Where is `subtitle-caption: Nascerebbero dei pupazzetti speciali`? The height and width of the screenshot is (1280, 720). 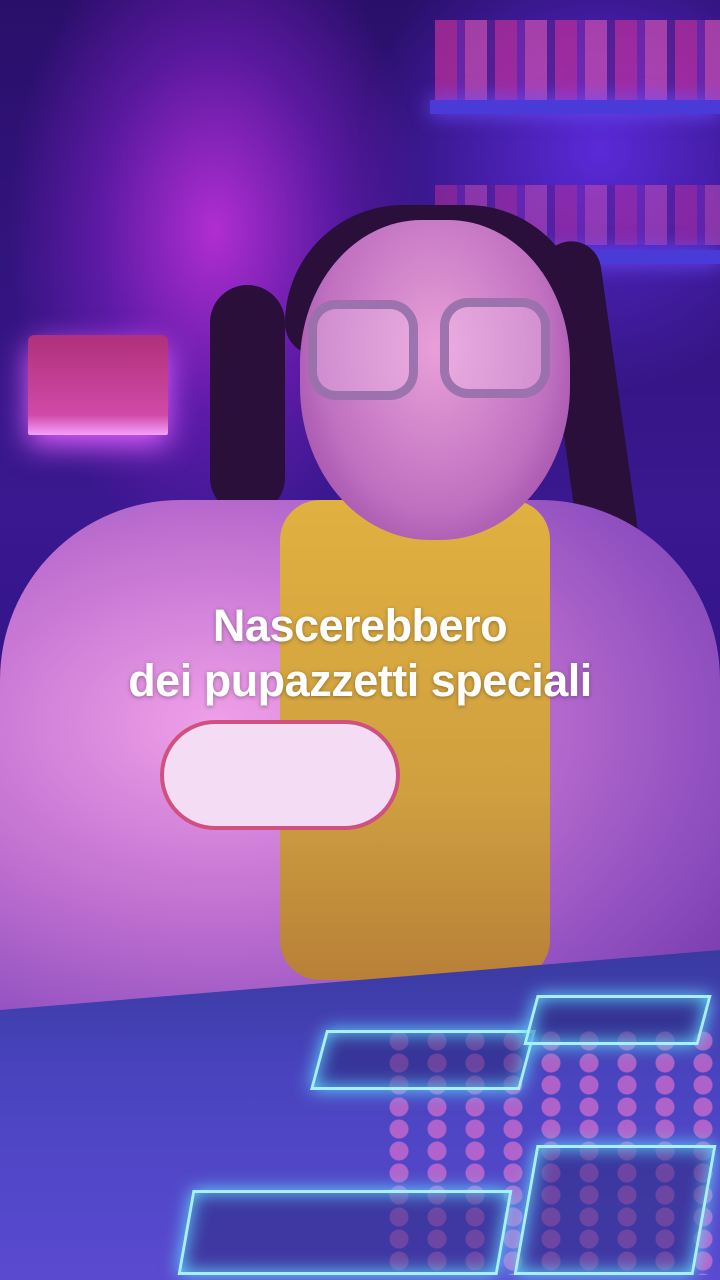 subtitle-caption: Nascerebbero dei pupazzetti speciali is located at coordinates (360, 653).